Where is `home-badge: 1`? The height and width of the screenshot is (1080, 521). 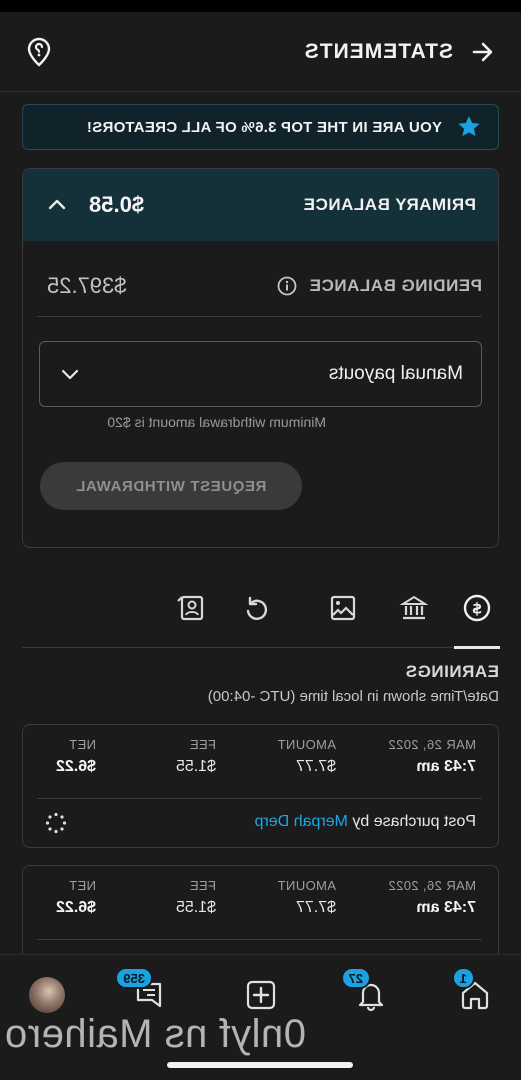
home-badge: 1 is located at coordinates (463, 978).